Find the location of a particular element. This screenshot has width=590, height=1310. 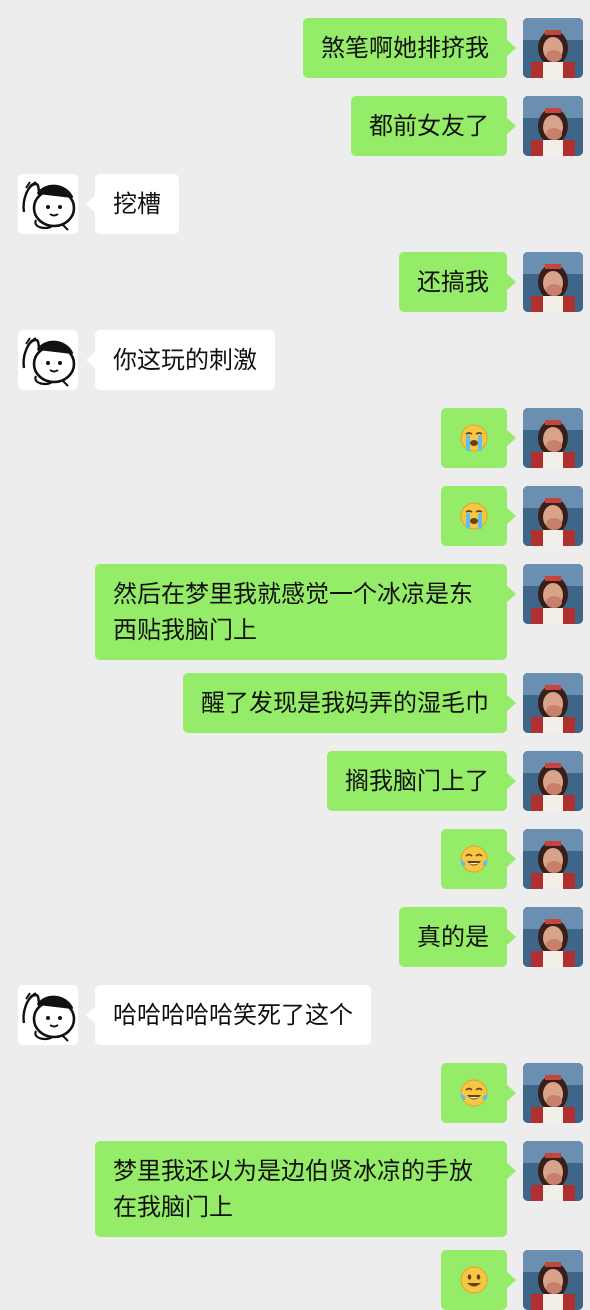

message-bubble: 还搞我 is located at coordinates (457, 282).